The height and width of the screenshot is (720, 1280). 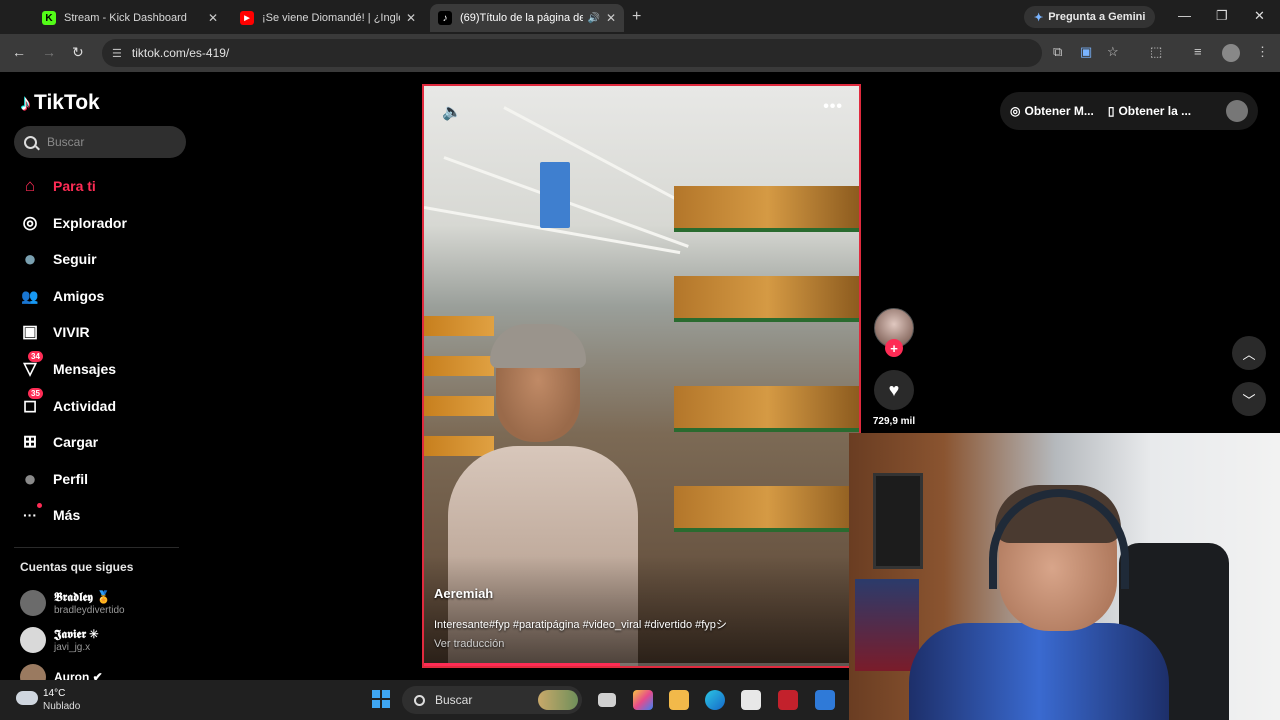 I want to click on forward-arrow-icon: →, so click(x=49, y=52).